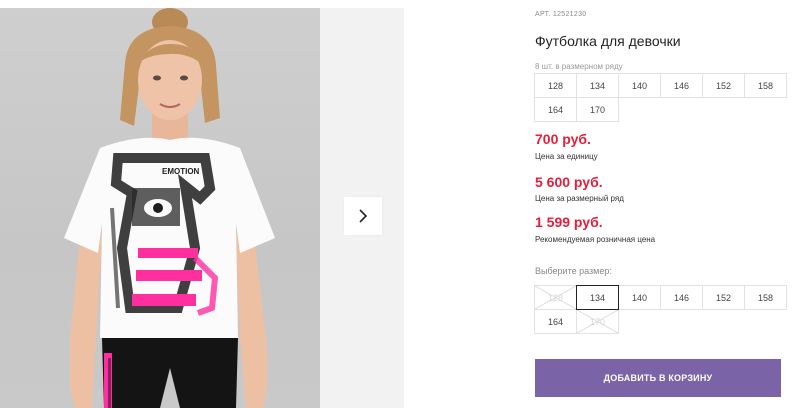 The image size is (800, 408). I want to click on size-row-grid: 128 134 140 146 152 158 164 170, so click(660, 97).